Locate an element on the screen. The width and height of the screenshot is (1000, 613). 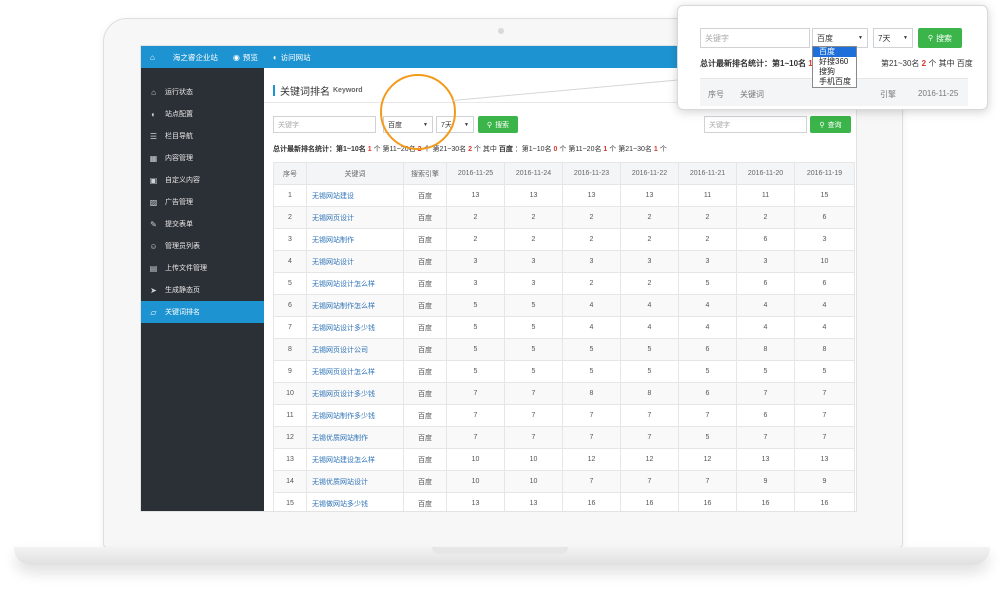
dropdown-option: 百度 is located at coordinates (834, 52).